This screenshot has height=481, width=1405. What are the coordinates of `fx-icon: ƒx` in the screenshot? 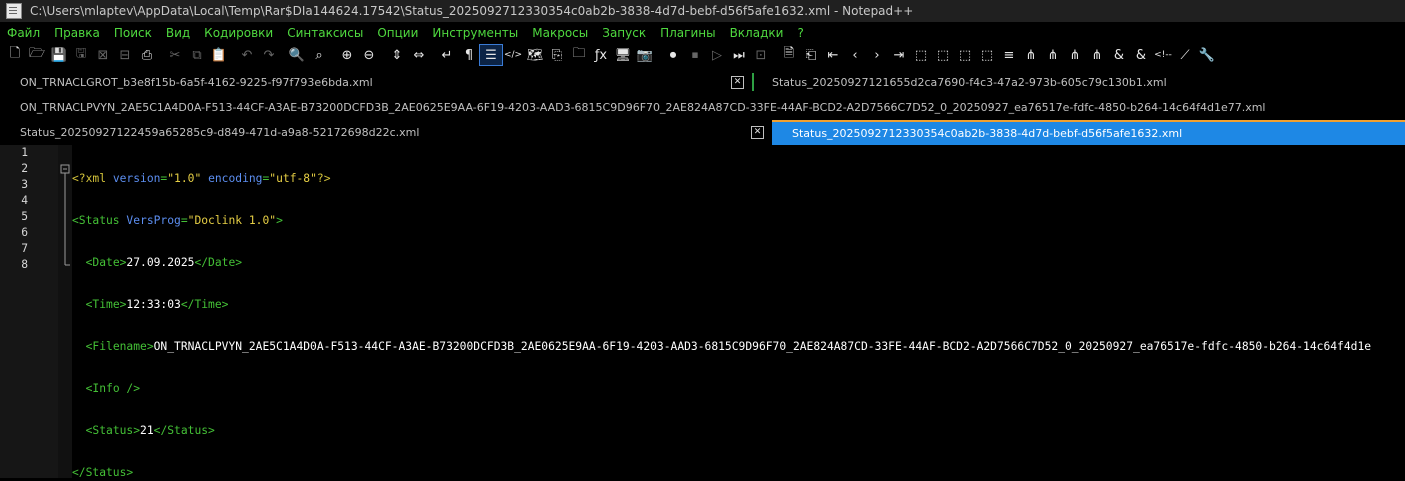 It's located at (601, 55).